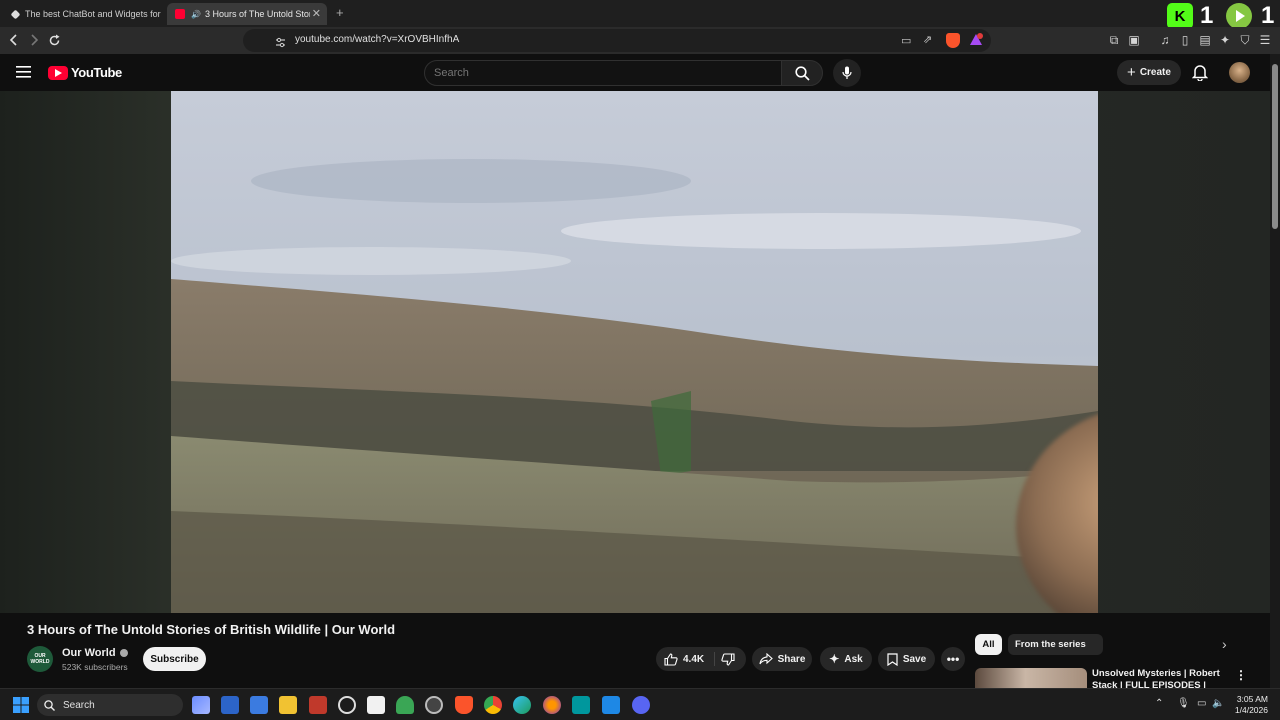 The width and height of the screenshot is (1280, 720). I want to click on save-label: Save, so click(914, 659).